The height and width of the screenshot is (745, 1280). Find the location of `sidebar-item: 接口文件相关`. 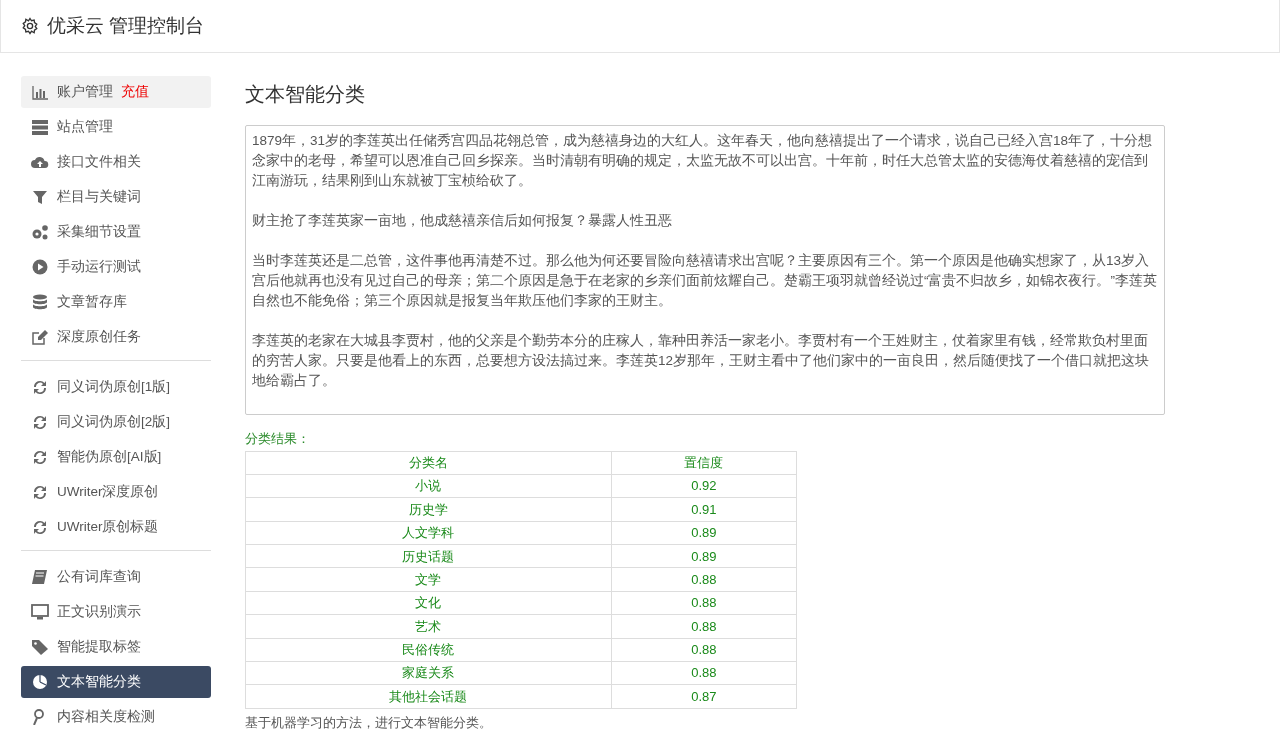

sidebar-item: 接口文件相关 is located at coordinates (116, 162).